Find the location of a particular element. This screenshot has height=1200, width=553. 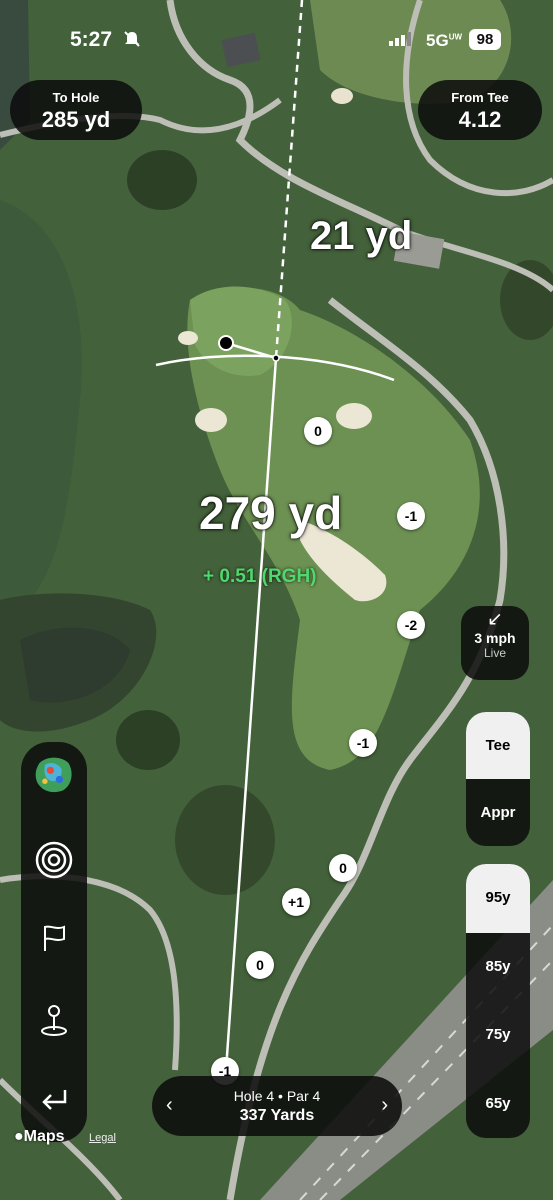

yardage-ring-selector: 95y 85y 75y 65y is located at coordinates (498, 1001).